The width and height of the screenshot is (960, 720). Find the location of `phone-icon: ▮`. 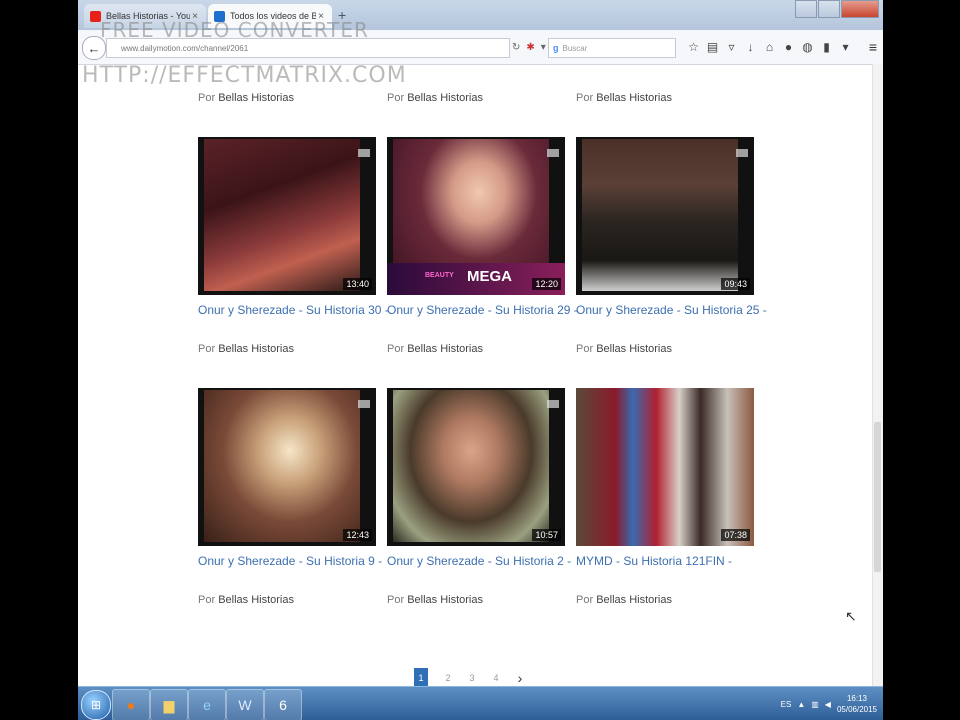

phone-icon: ▮ is located at coordinates (826, 47).